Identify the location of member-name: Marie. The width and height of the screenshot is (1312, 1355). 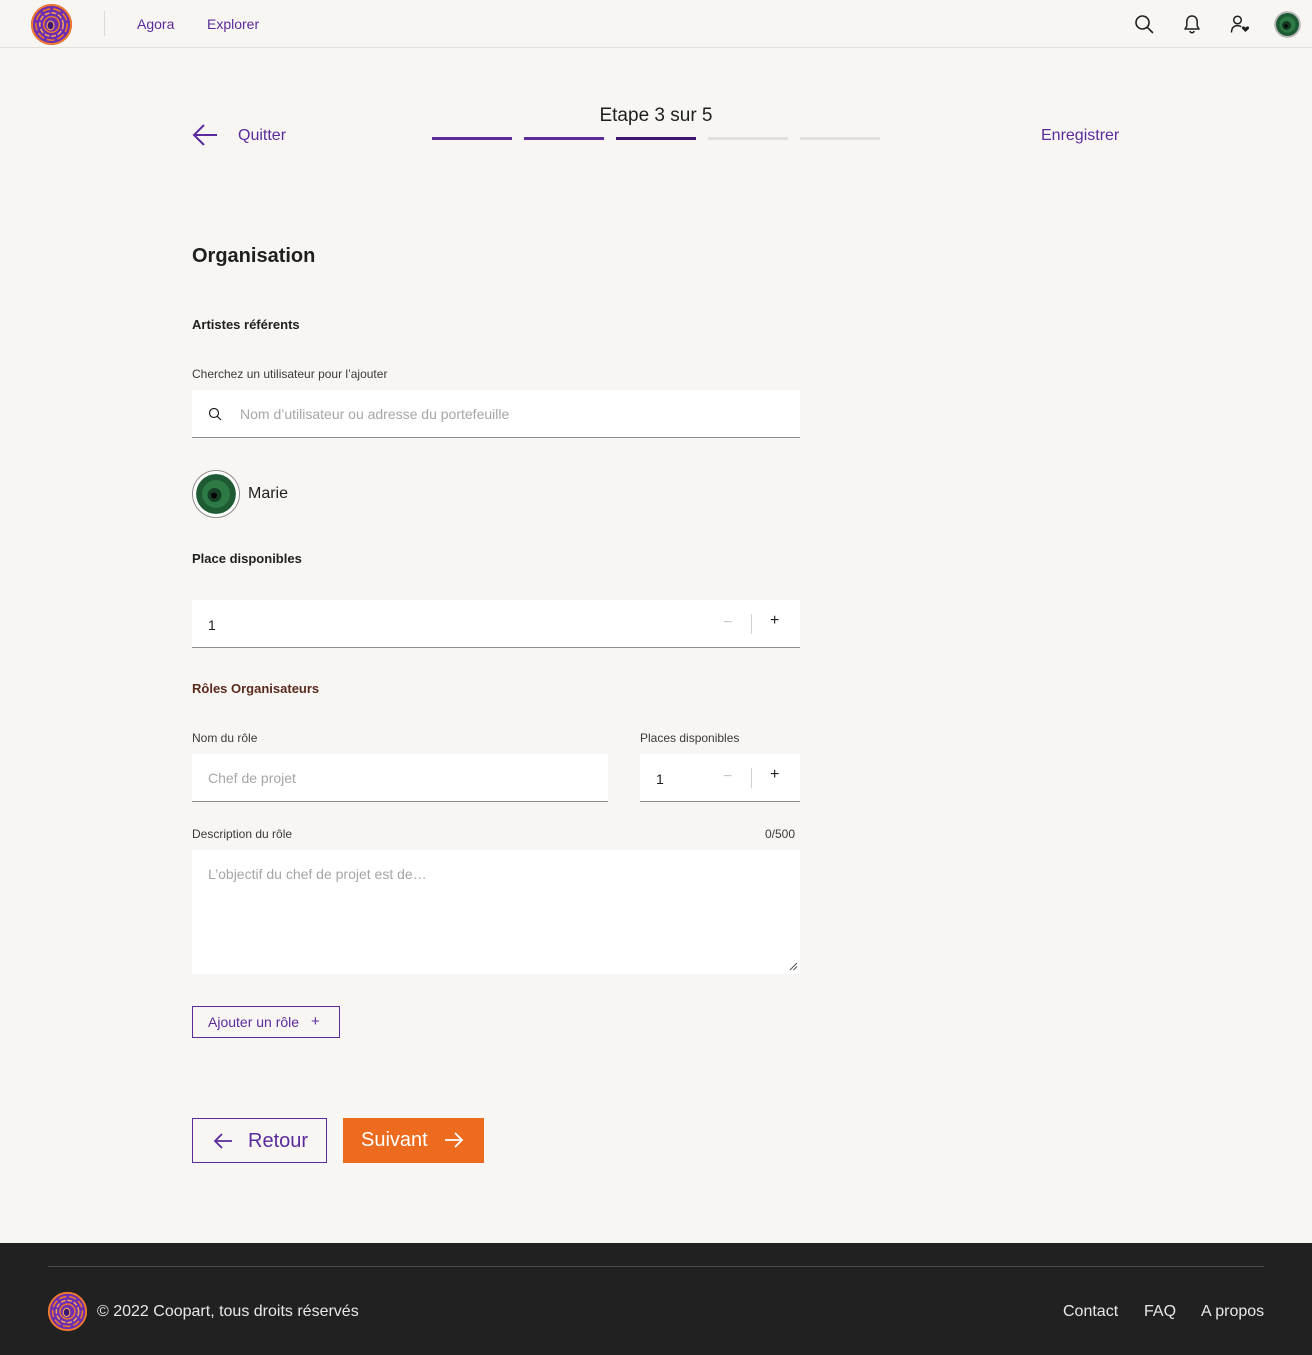
(268, 493).